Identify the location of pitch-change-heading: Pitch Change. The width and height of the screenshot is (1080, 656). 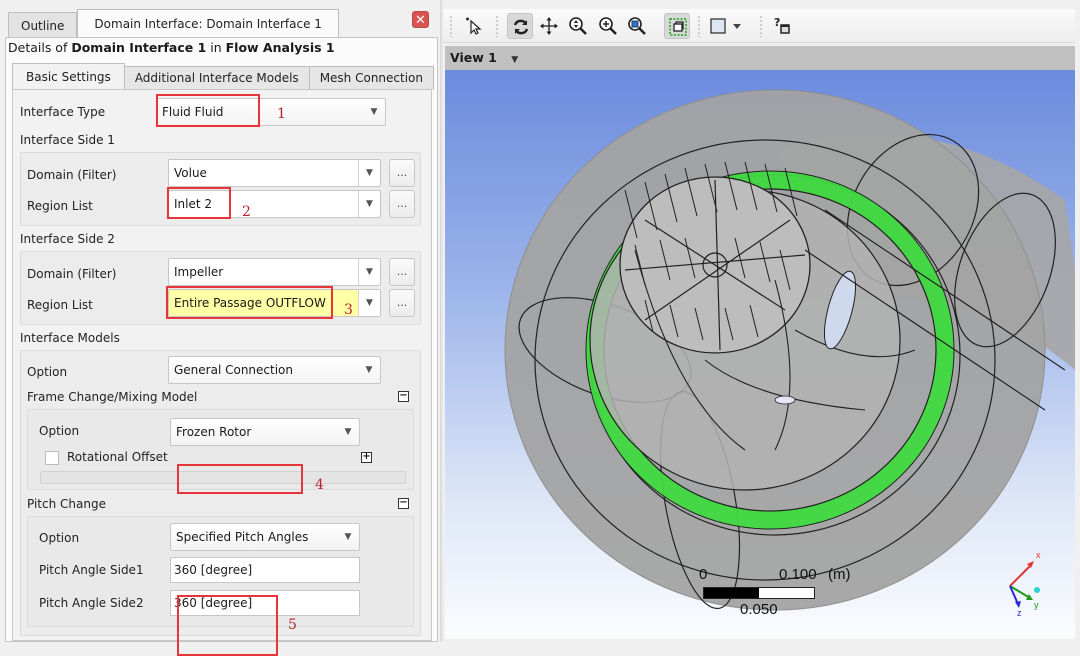
(66, 504).